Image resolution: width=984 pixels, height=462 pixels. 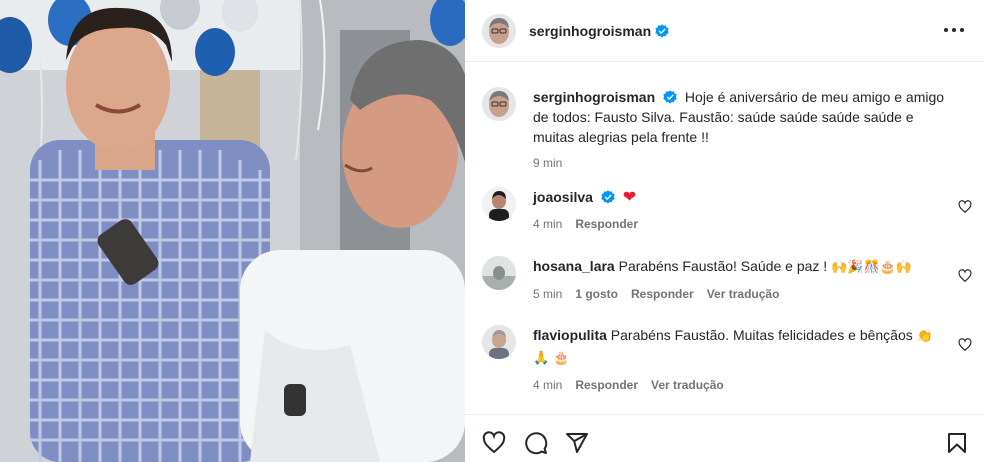 I want to click on more-horizontal-icon, so click(x=946, y=30).